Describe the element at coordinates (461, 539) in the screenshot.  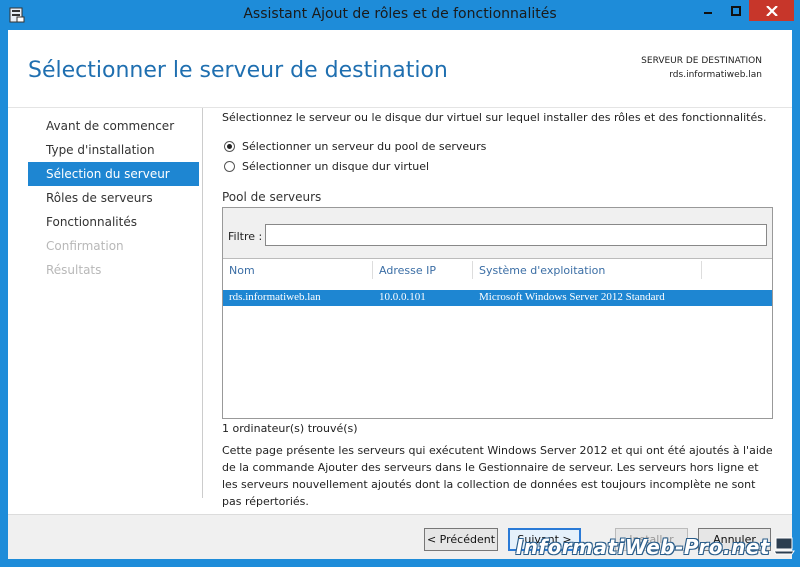
I see `previous-button: < Précédent` at that location.